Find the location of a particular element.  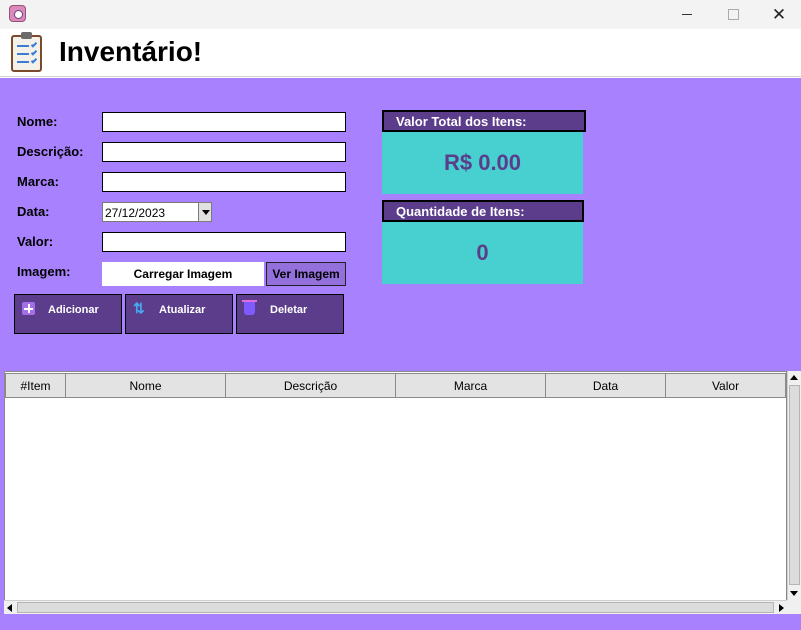

clipboard-checklist-icon is located at coordinates (26, 52).